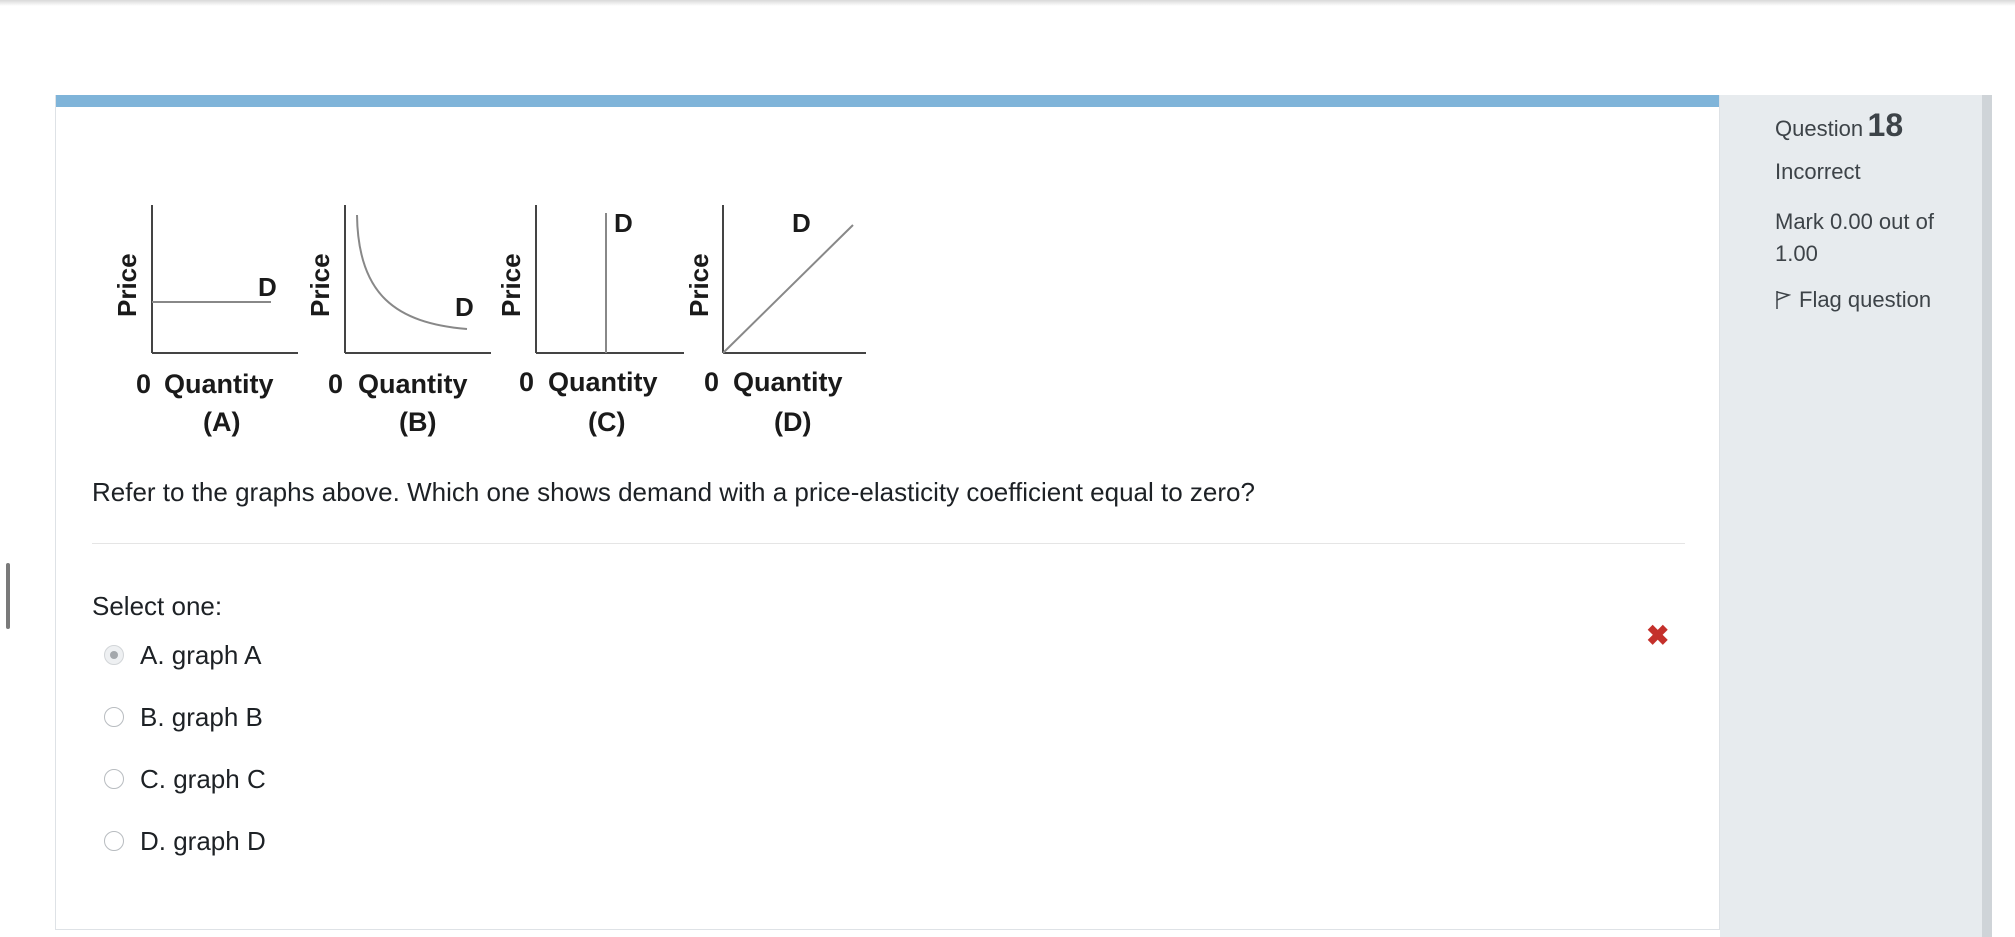 This screenshot has height=937, width=2015. I want to click on incorrect-x-icon: ✖, so click(1658, 635).